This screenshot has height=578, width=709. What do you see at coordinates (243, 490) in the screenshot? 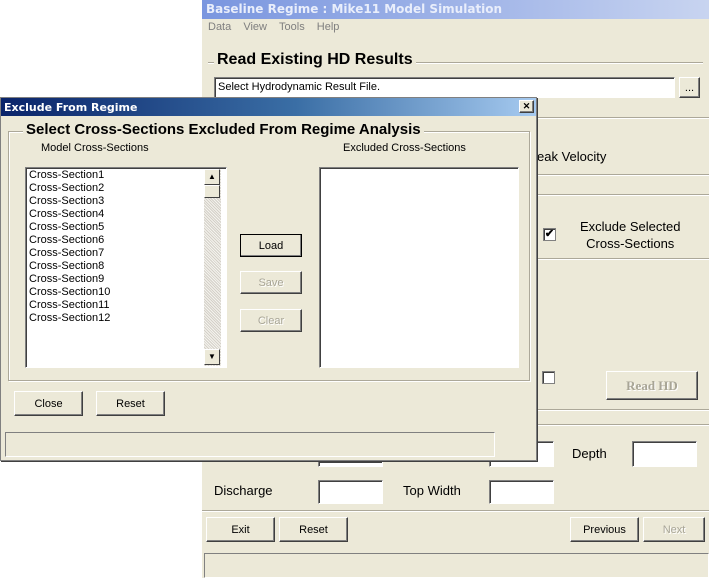
I see `discharge-label: Discharge` at bounding box center [243, 490].